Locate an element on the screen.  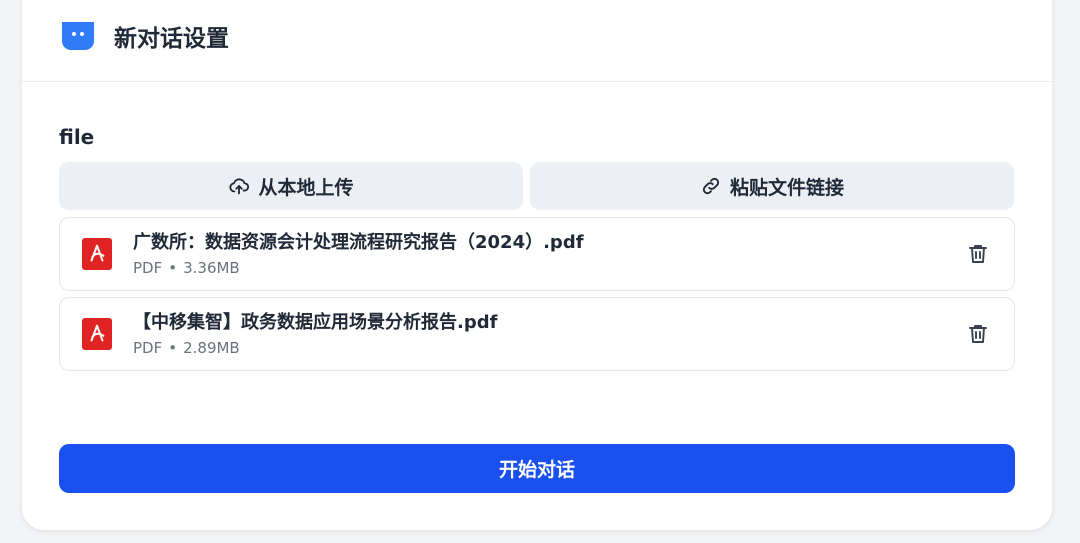
paste-link-label: 粘贴文件链接 is located at coordinates (786, 187).